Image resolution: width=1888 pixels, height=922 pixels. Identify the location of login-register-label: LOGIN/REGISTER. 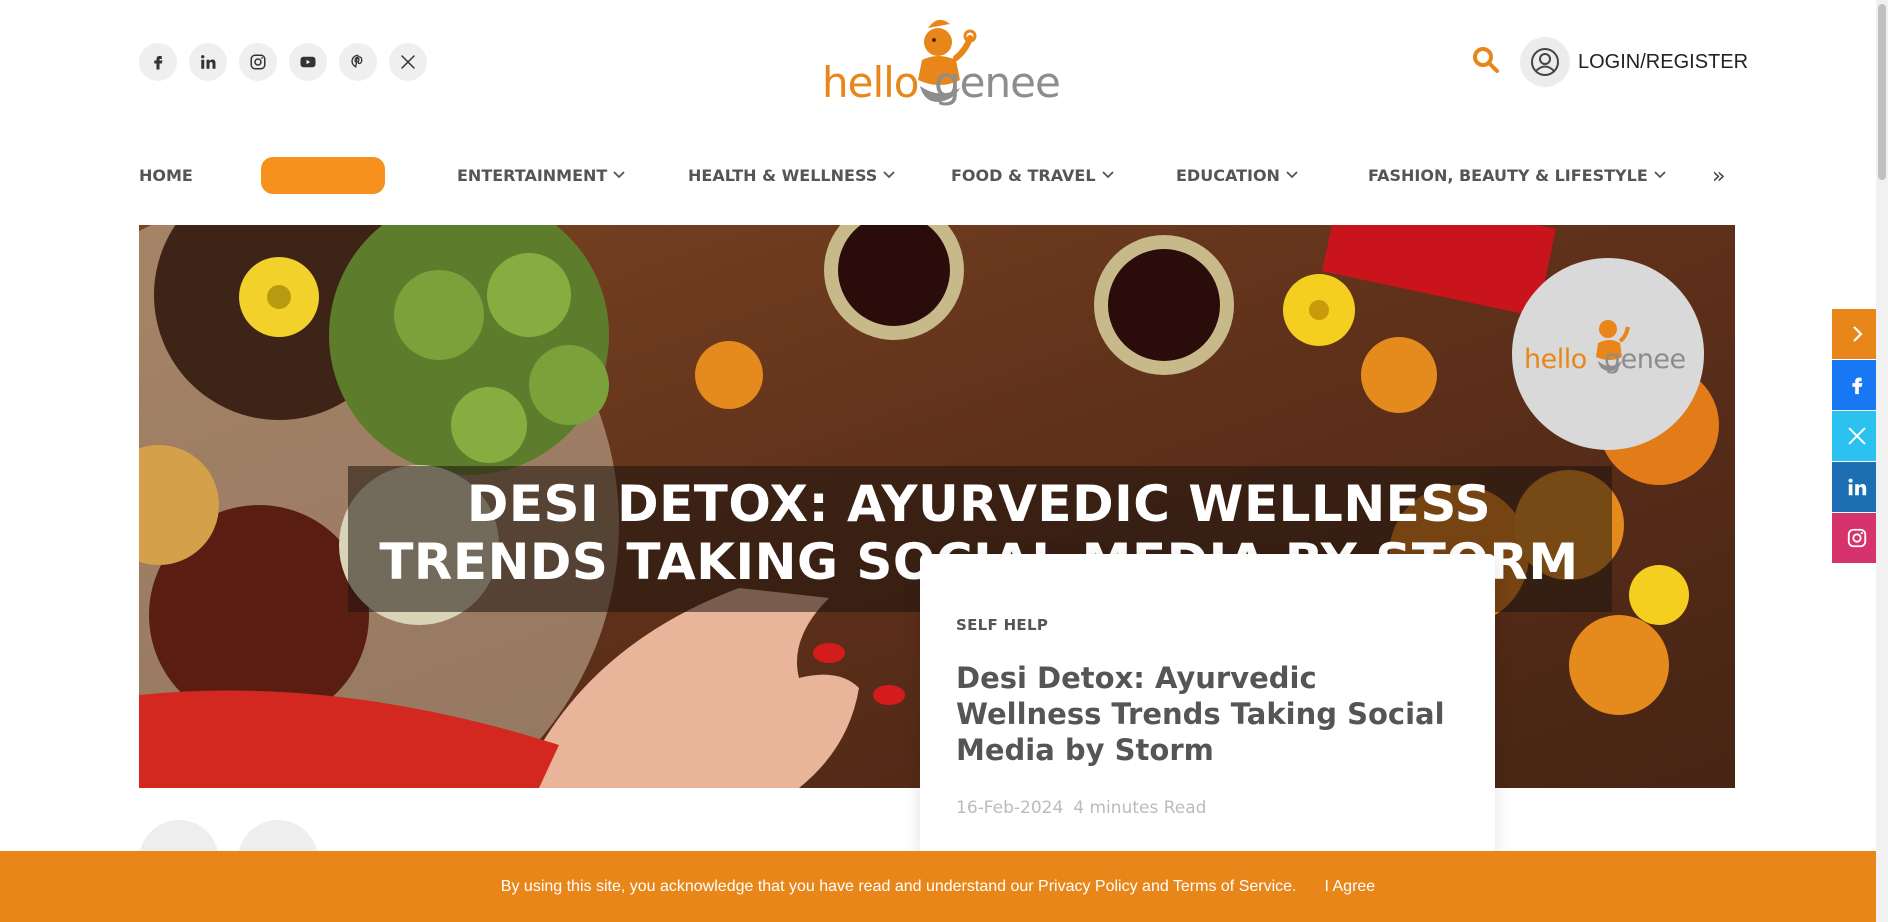
(1663, 61).